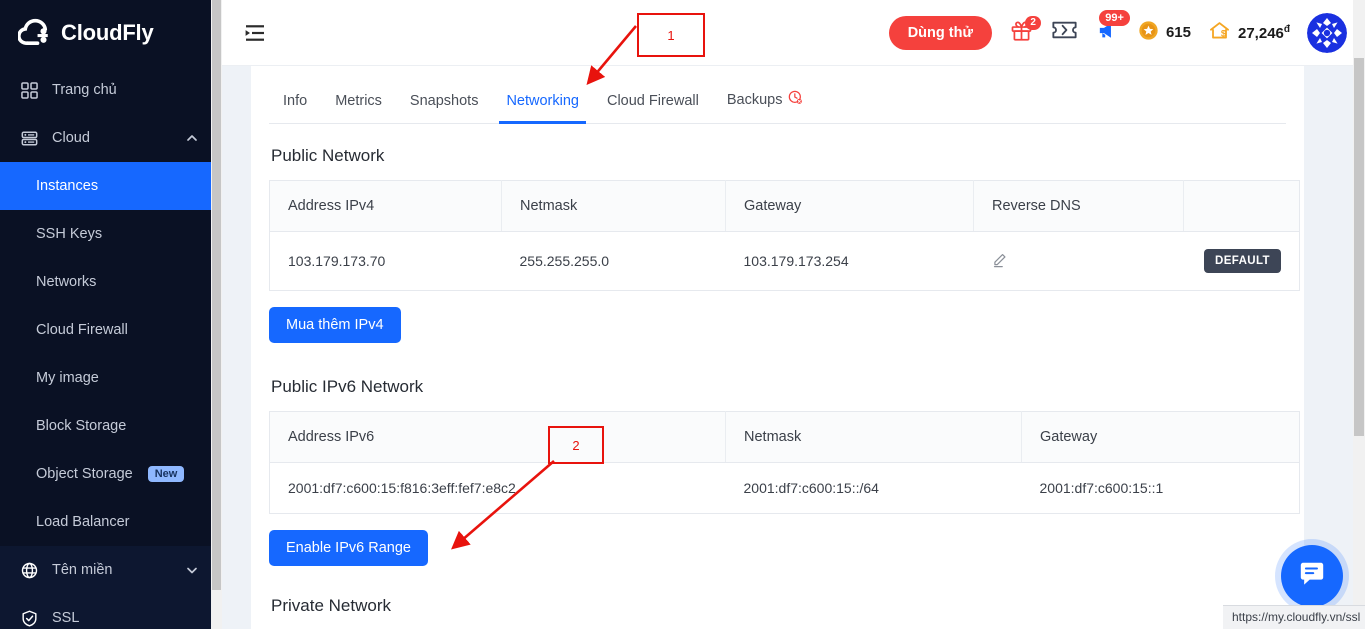 The image size is (1365, 629). Describe the element at coordinates (444, 101) in the screenshot. I see `tab-label: Snapshots` at that location.